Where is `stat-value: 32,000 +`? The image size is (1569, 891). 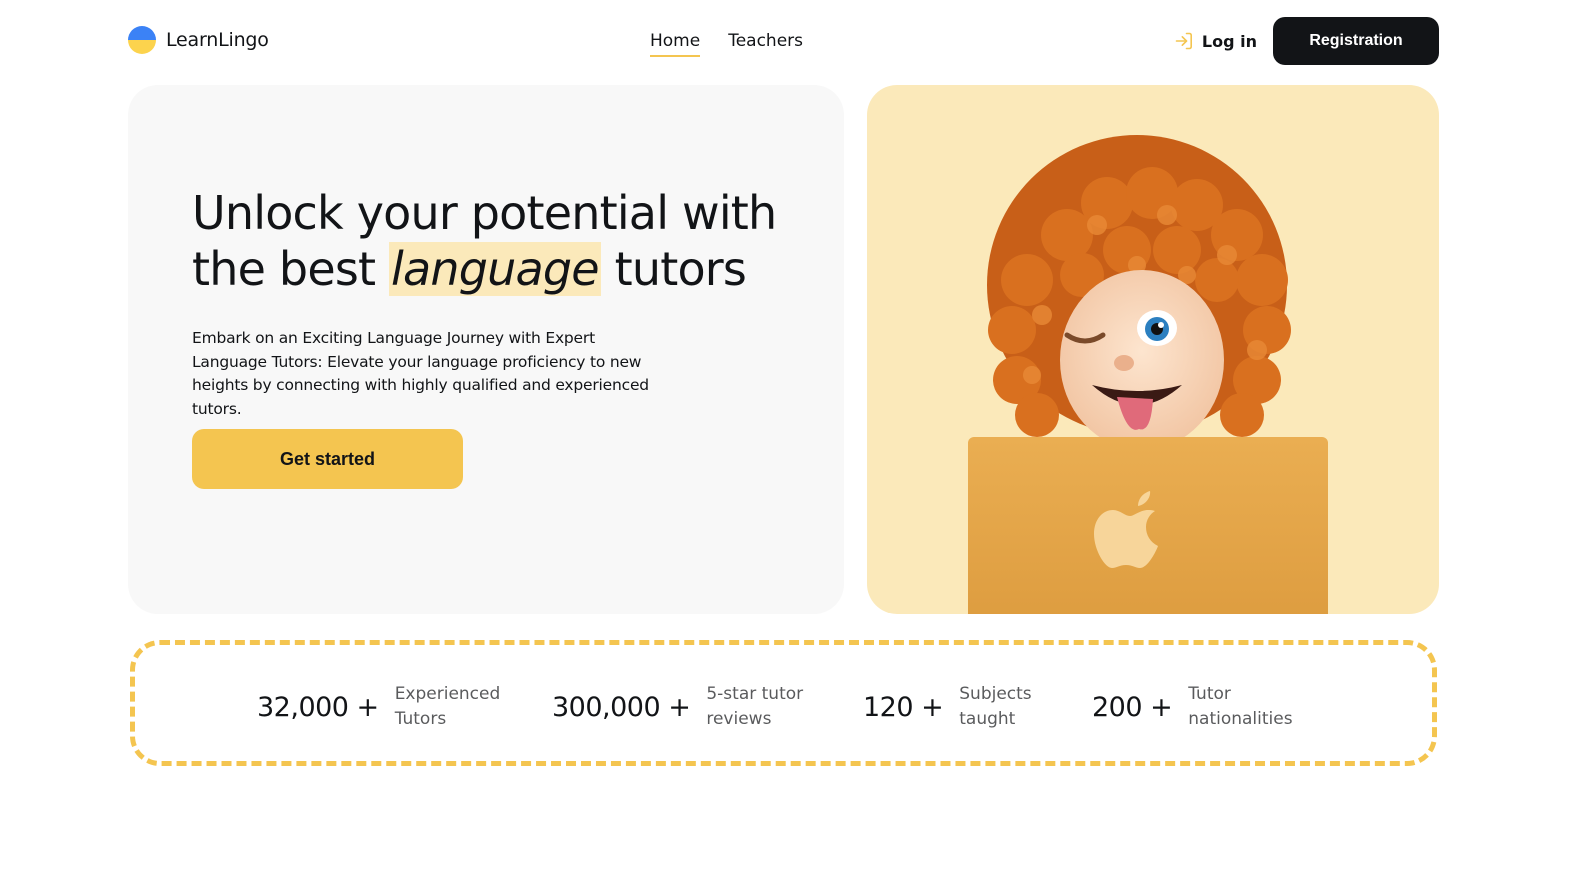
stat-value: 32,000 + is located at coordinates (318, 707).